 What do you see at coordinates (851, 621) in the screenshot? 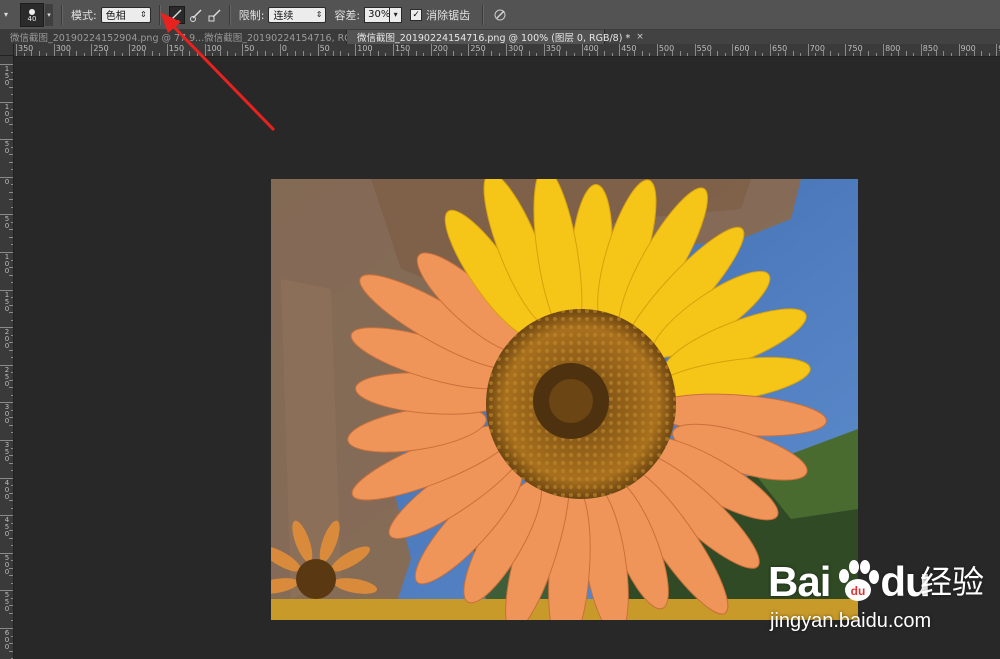
I see `watermark-url: jingyan.baidu.com` at bounding box center [851, 621].